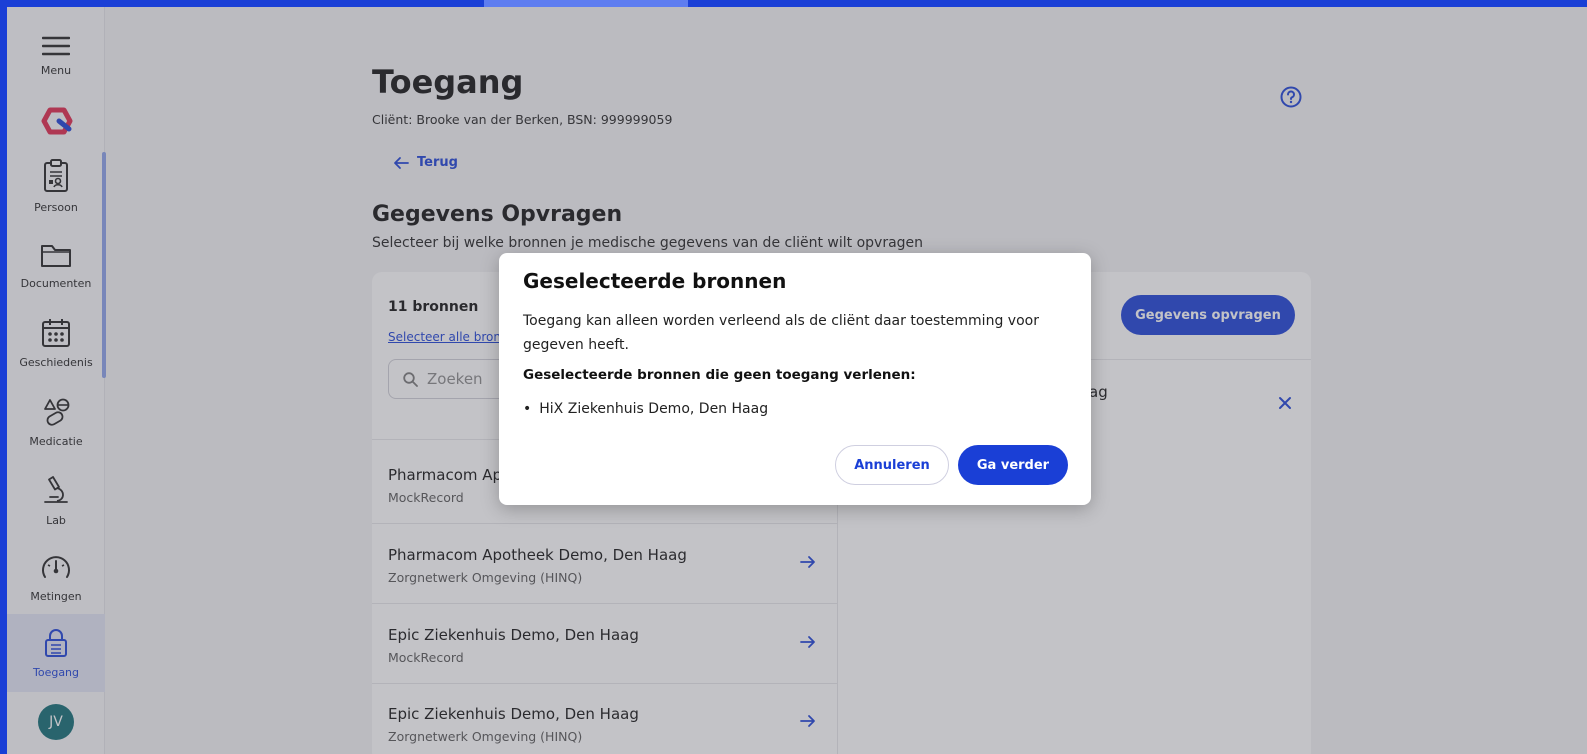  What do you see at coordinates (892, 465) in the screenshot?
I see `cancel-button: Annuleren` at bounding box center [892, 465].